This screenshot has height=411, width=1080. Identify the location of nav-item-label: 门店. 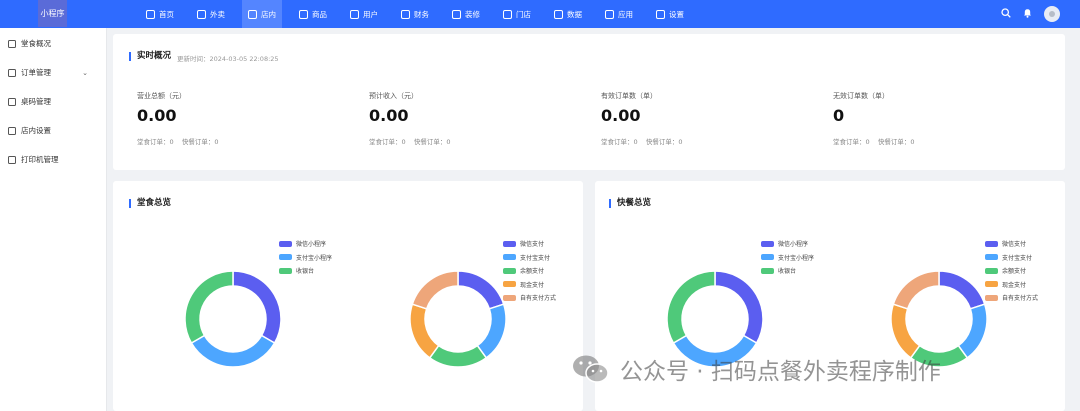
(523, 14).